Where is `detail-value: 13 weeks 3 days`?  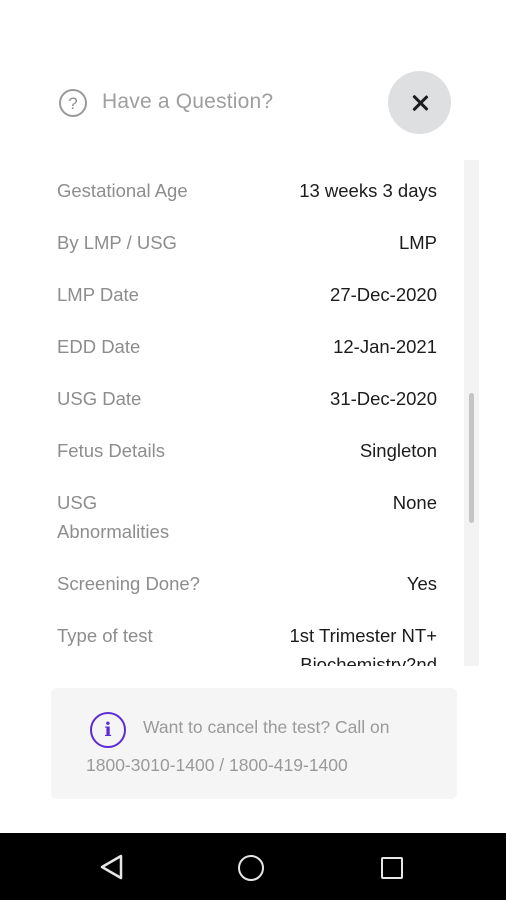 detail-value: 13 weeks 3 days is located at coordinates (368, 190).